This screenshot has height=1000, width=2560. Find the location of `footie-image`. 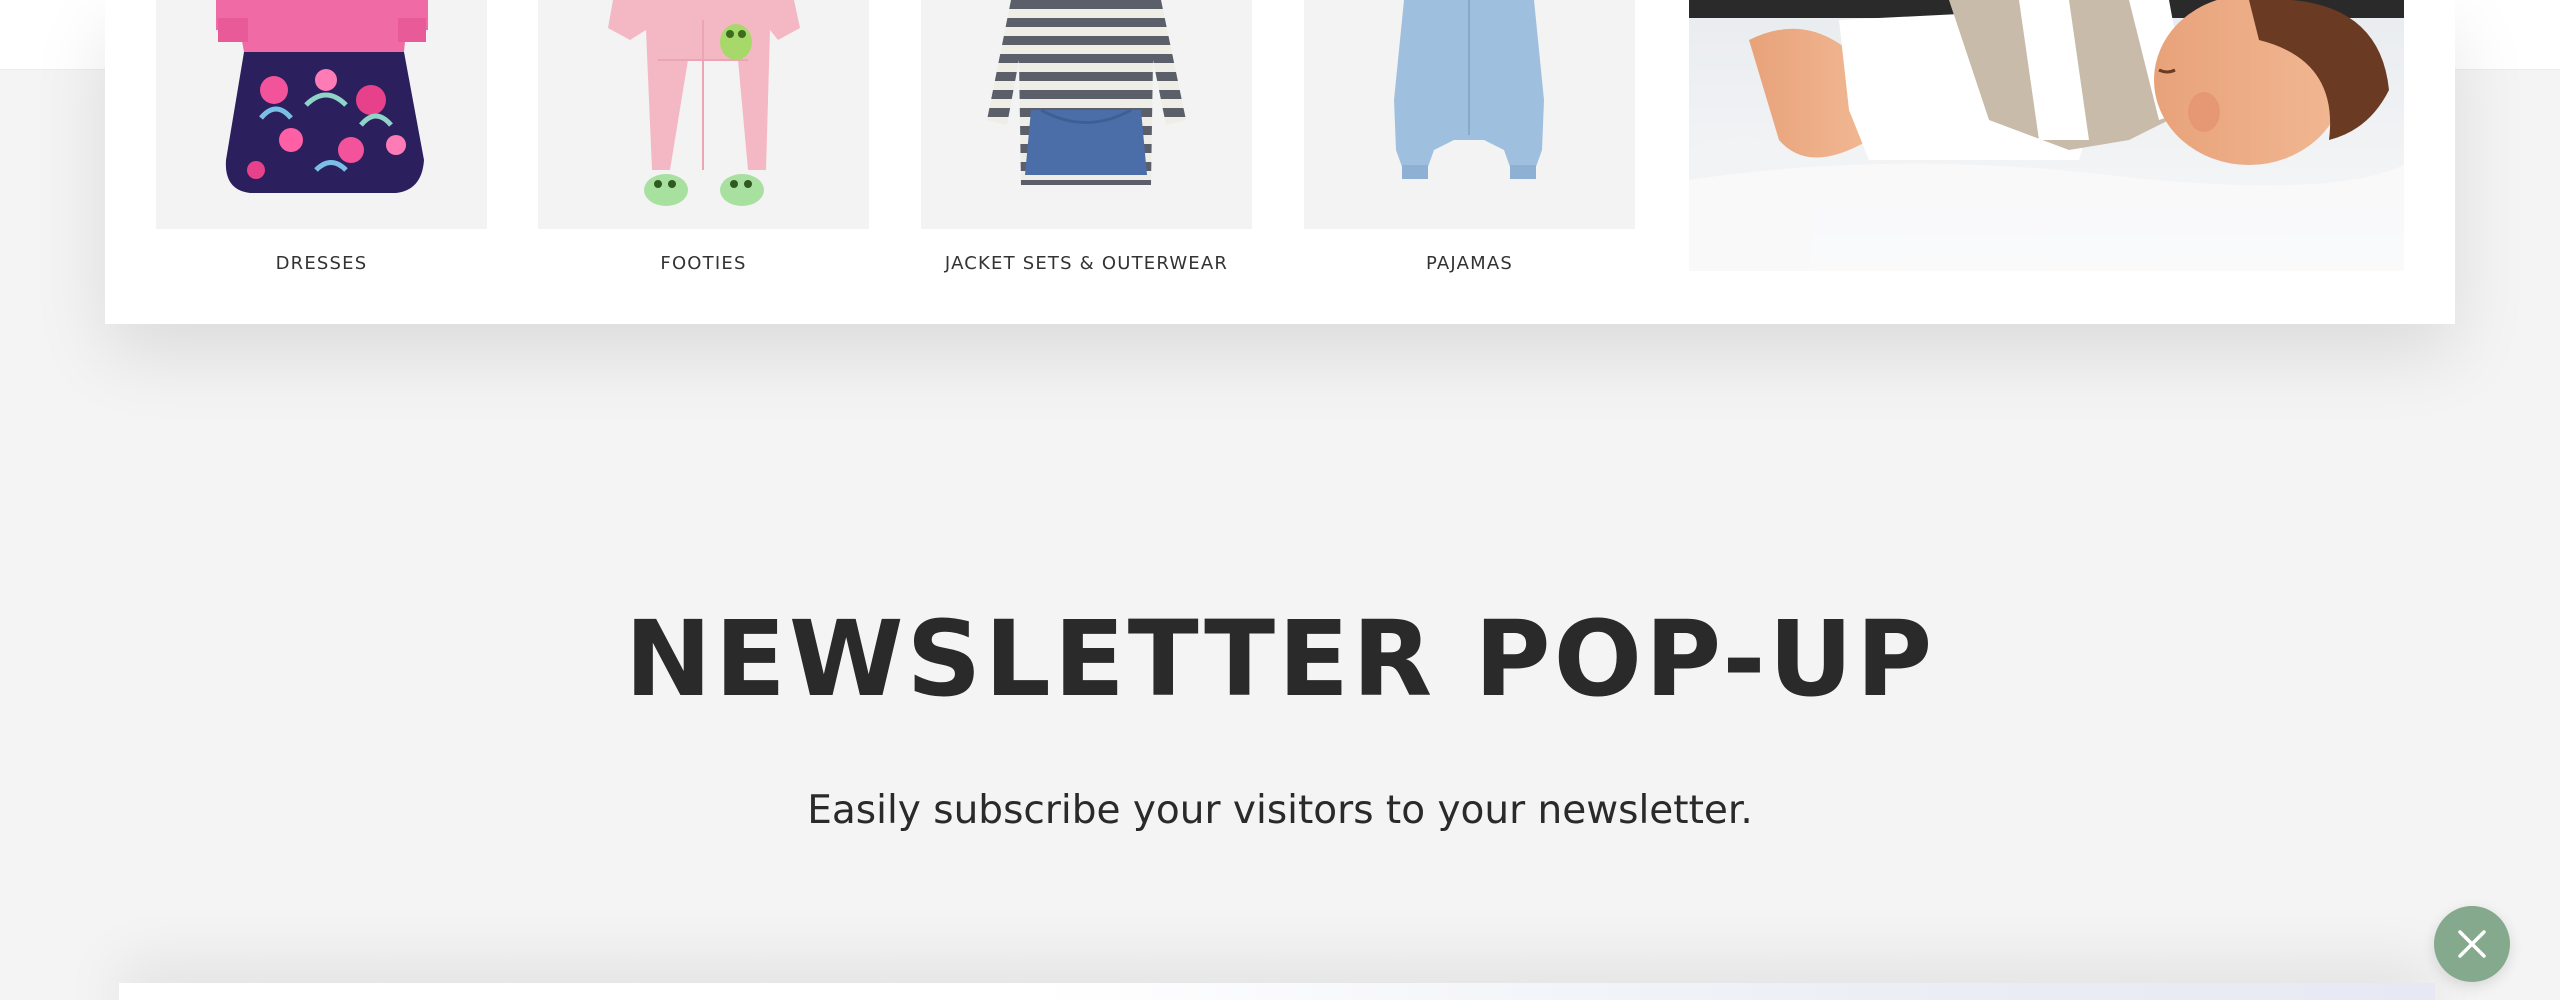

footie-image is located at coordinates (703, 114).